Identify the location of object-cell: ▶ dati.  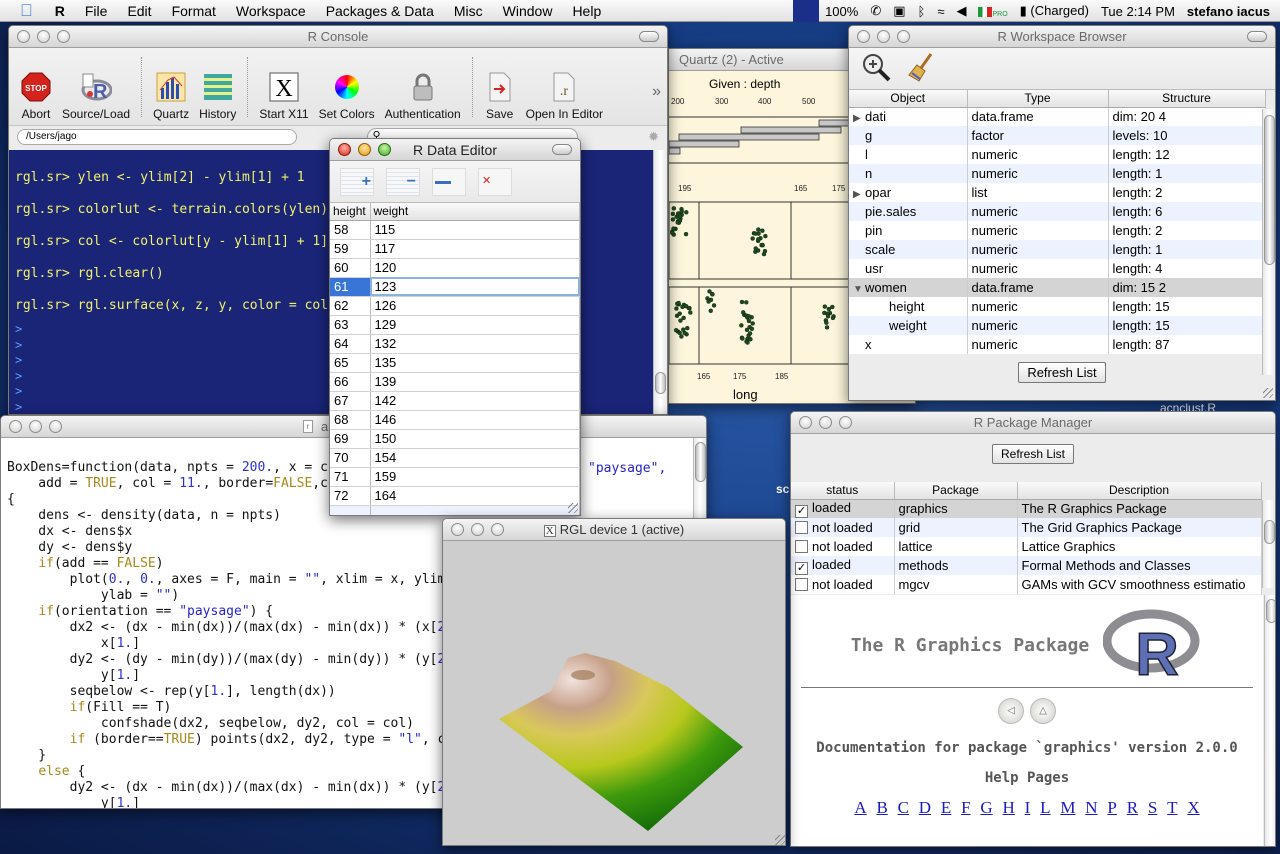
(908, 116).